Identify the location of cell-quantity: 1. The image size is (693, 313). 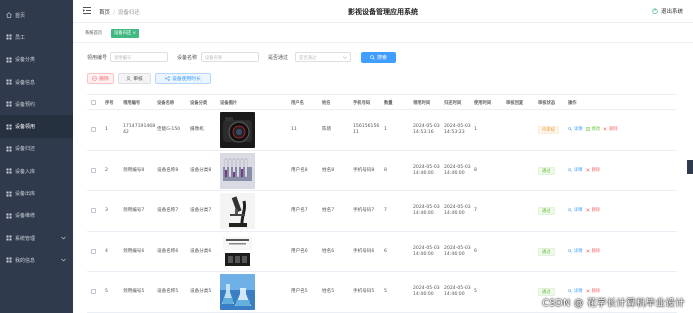
(385, 129).